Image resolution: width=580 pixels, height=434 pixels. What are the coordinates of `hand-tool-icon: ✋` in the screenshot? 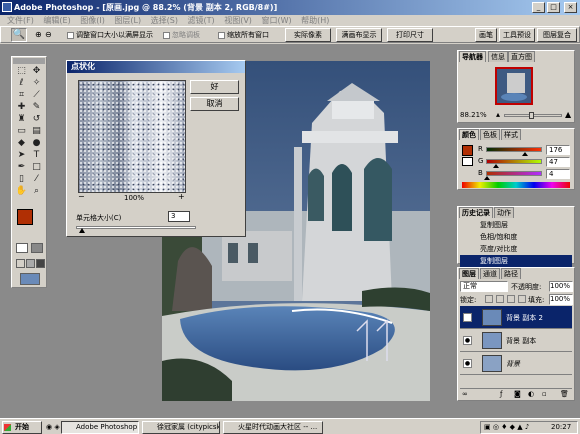 It's located at (21, 191).